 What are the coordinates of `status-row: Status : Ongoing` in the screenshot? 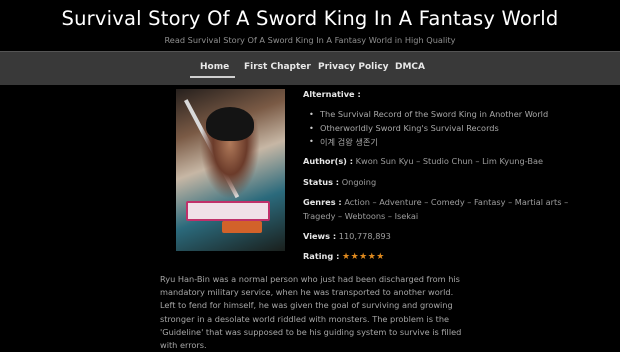 It's located at (339, 182).